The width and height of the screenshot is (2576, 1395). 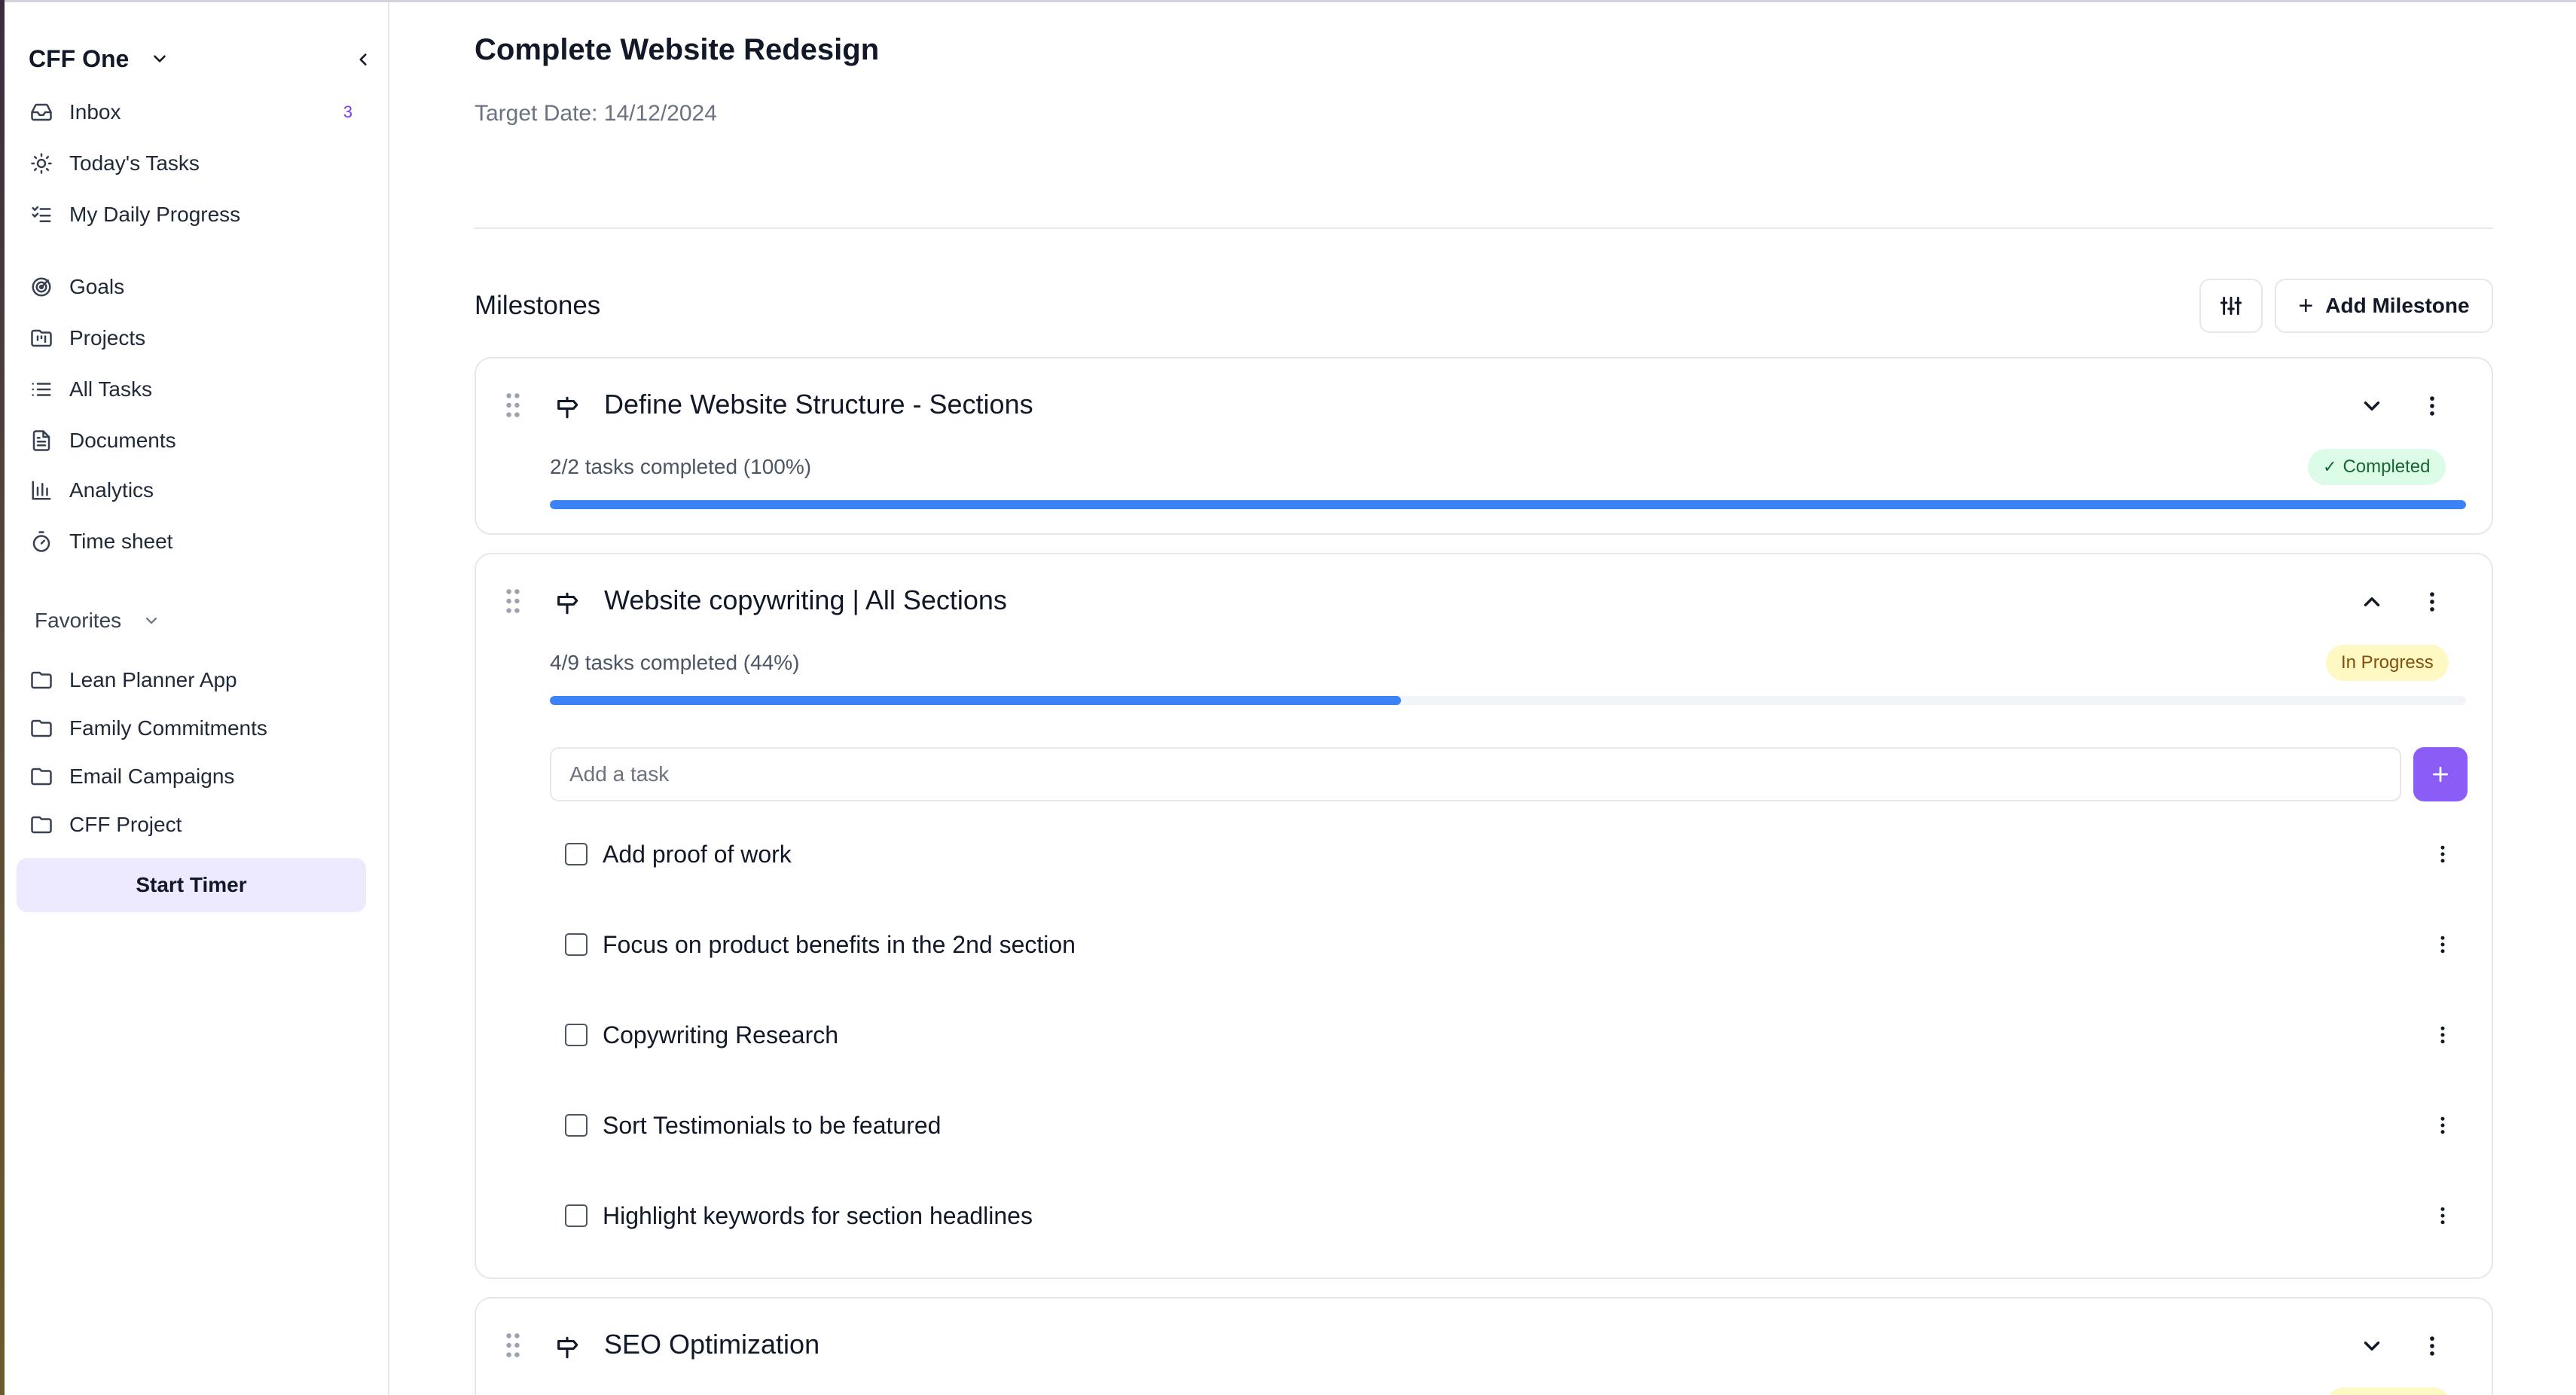 I want to click on favorite-label: Email Campaigns, so click(x=152, y=776).